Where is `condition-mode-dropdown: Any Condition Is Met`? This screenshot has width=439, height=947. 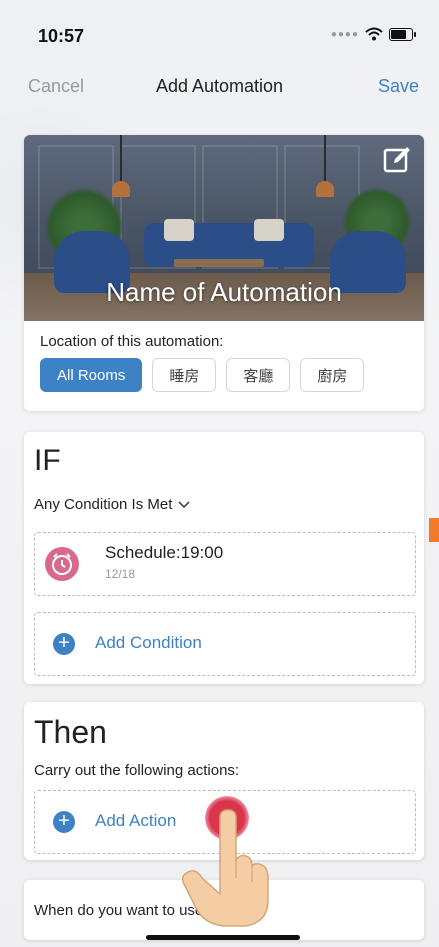
condition-mode-dropdown: Any Condition Is Met is located at coordinates (112, 504).